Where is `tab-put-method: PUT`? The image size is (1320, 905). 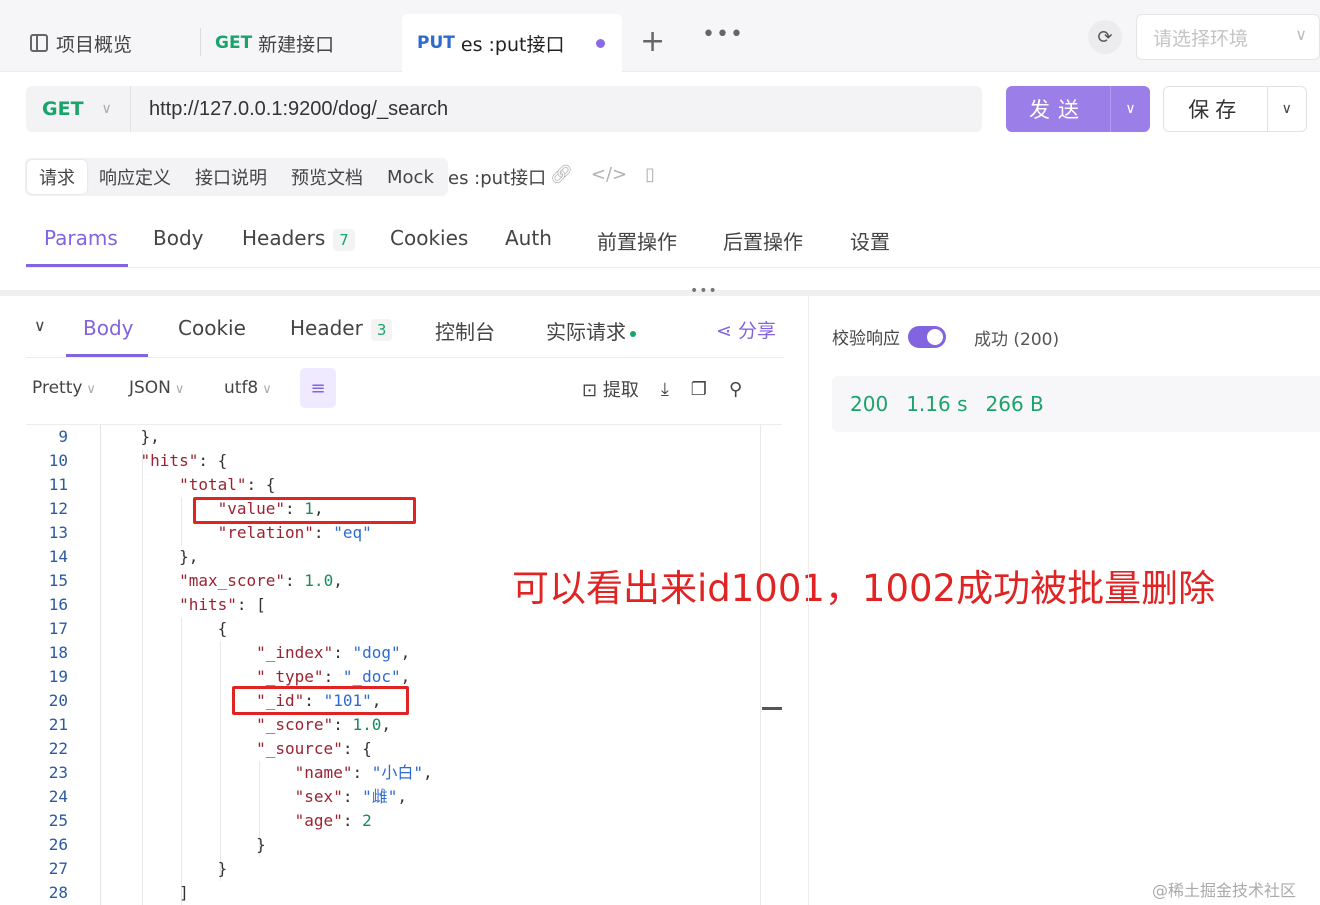 tab-put-method: PUT is located at coordinates (436, 43).